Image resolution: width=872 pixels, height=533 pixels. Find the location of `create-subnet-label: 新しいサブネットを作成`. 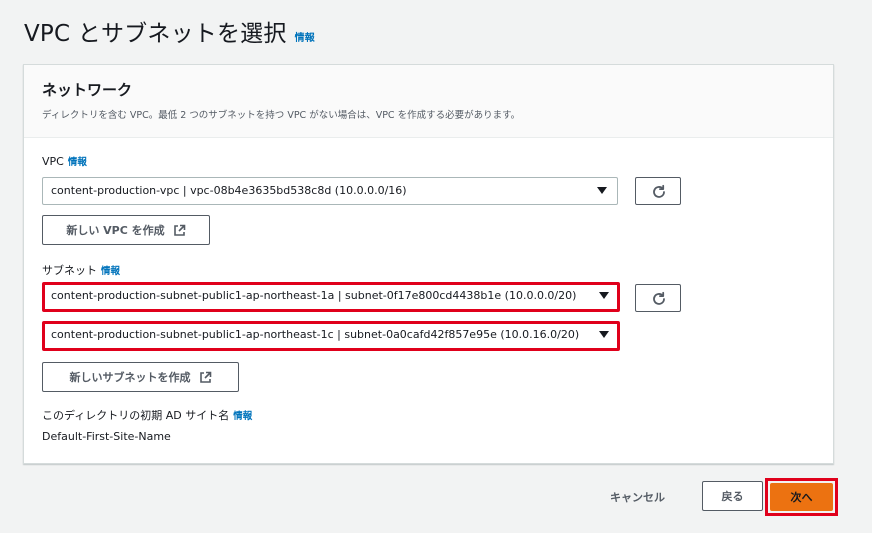

create-subnet-label: 新しいサブネットを作成 is located at coordinates (130, 377).